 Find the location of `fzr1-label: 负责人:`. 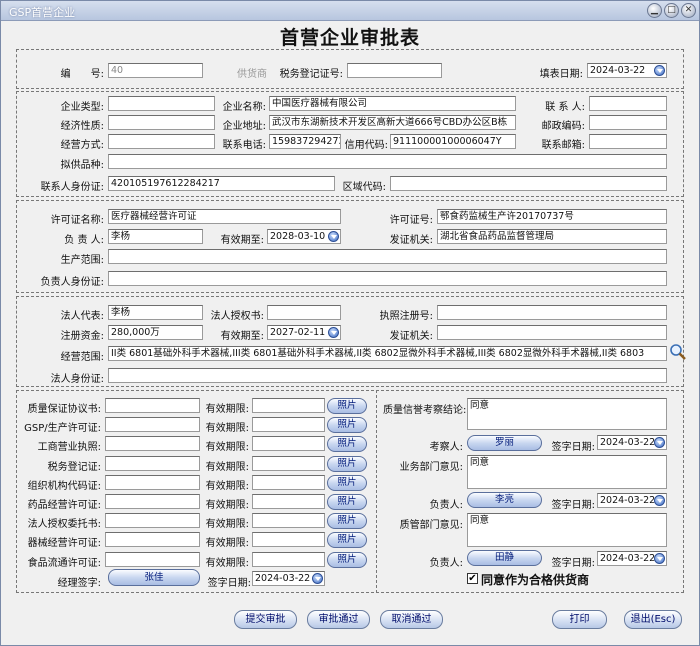

fzr1-label: 负责人: is located at coordinates (446, 505).